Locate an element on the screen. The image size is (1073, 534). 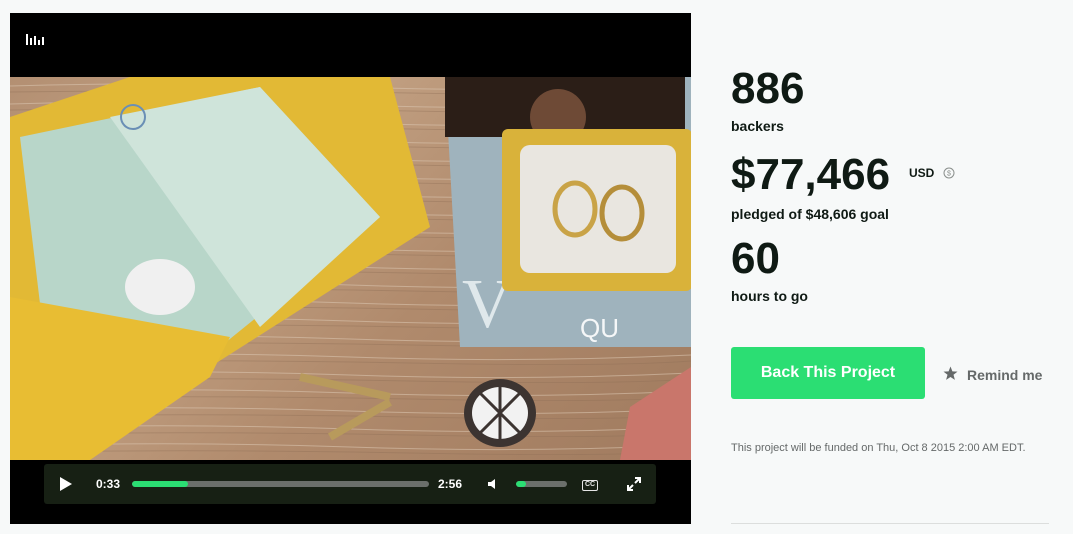
hours-label: hours to go is located at coordinates (769, 296).